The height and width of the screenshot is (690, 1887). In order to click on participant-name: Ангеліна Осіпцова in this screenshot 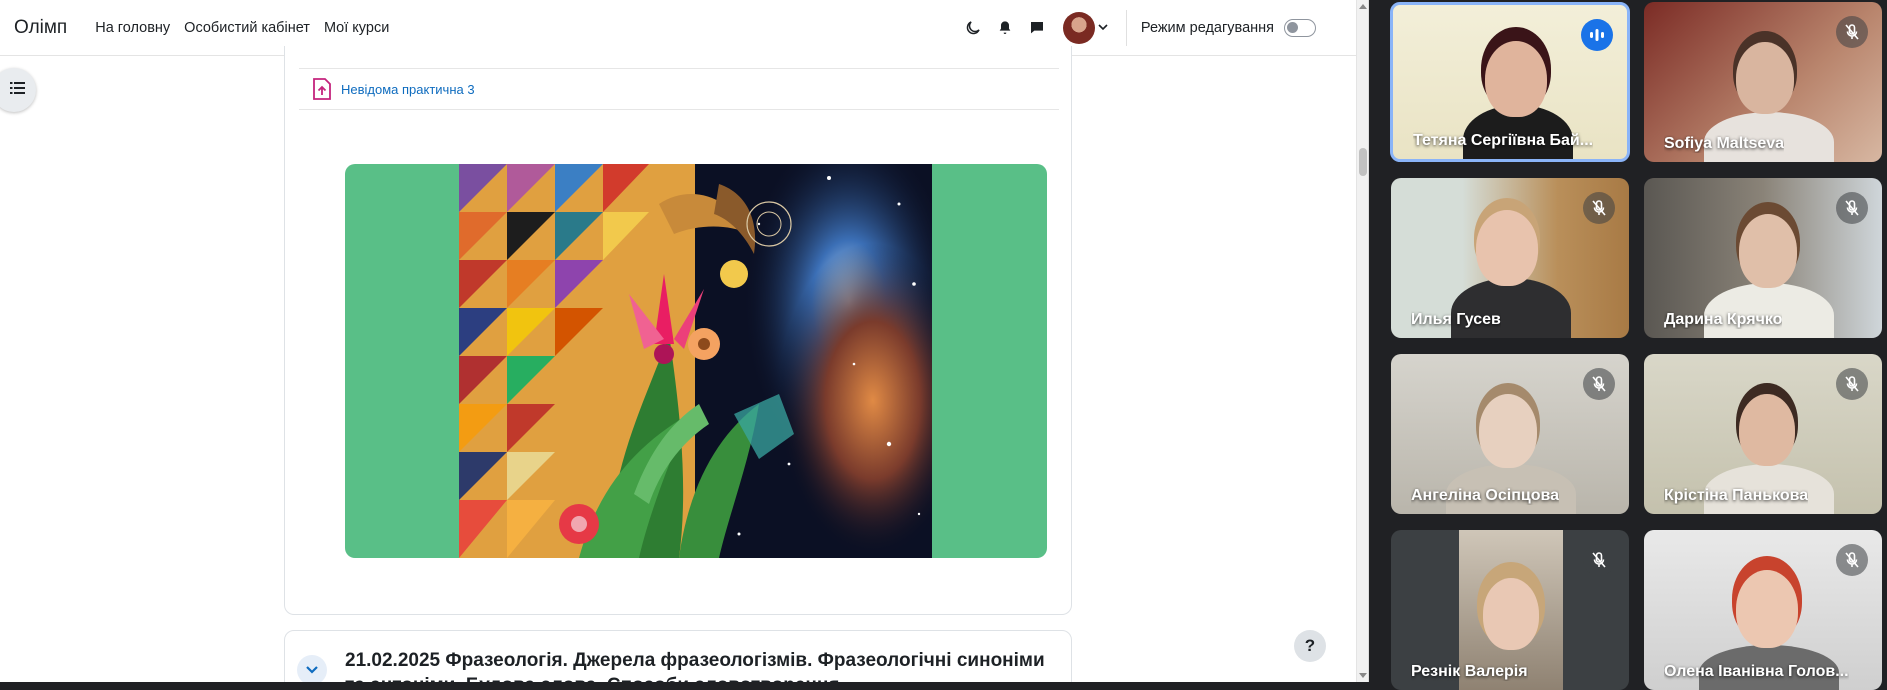, I will do `click(1485, 495)`.